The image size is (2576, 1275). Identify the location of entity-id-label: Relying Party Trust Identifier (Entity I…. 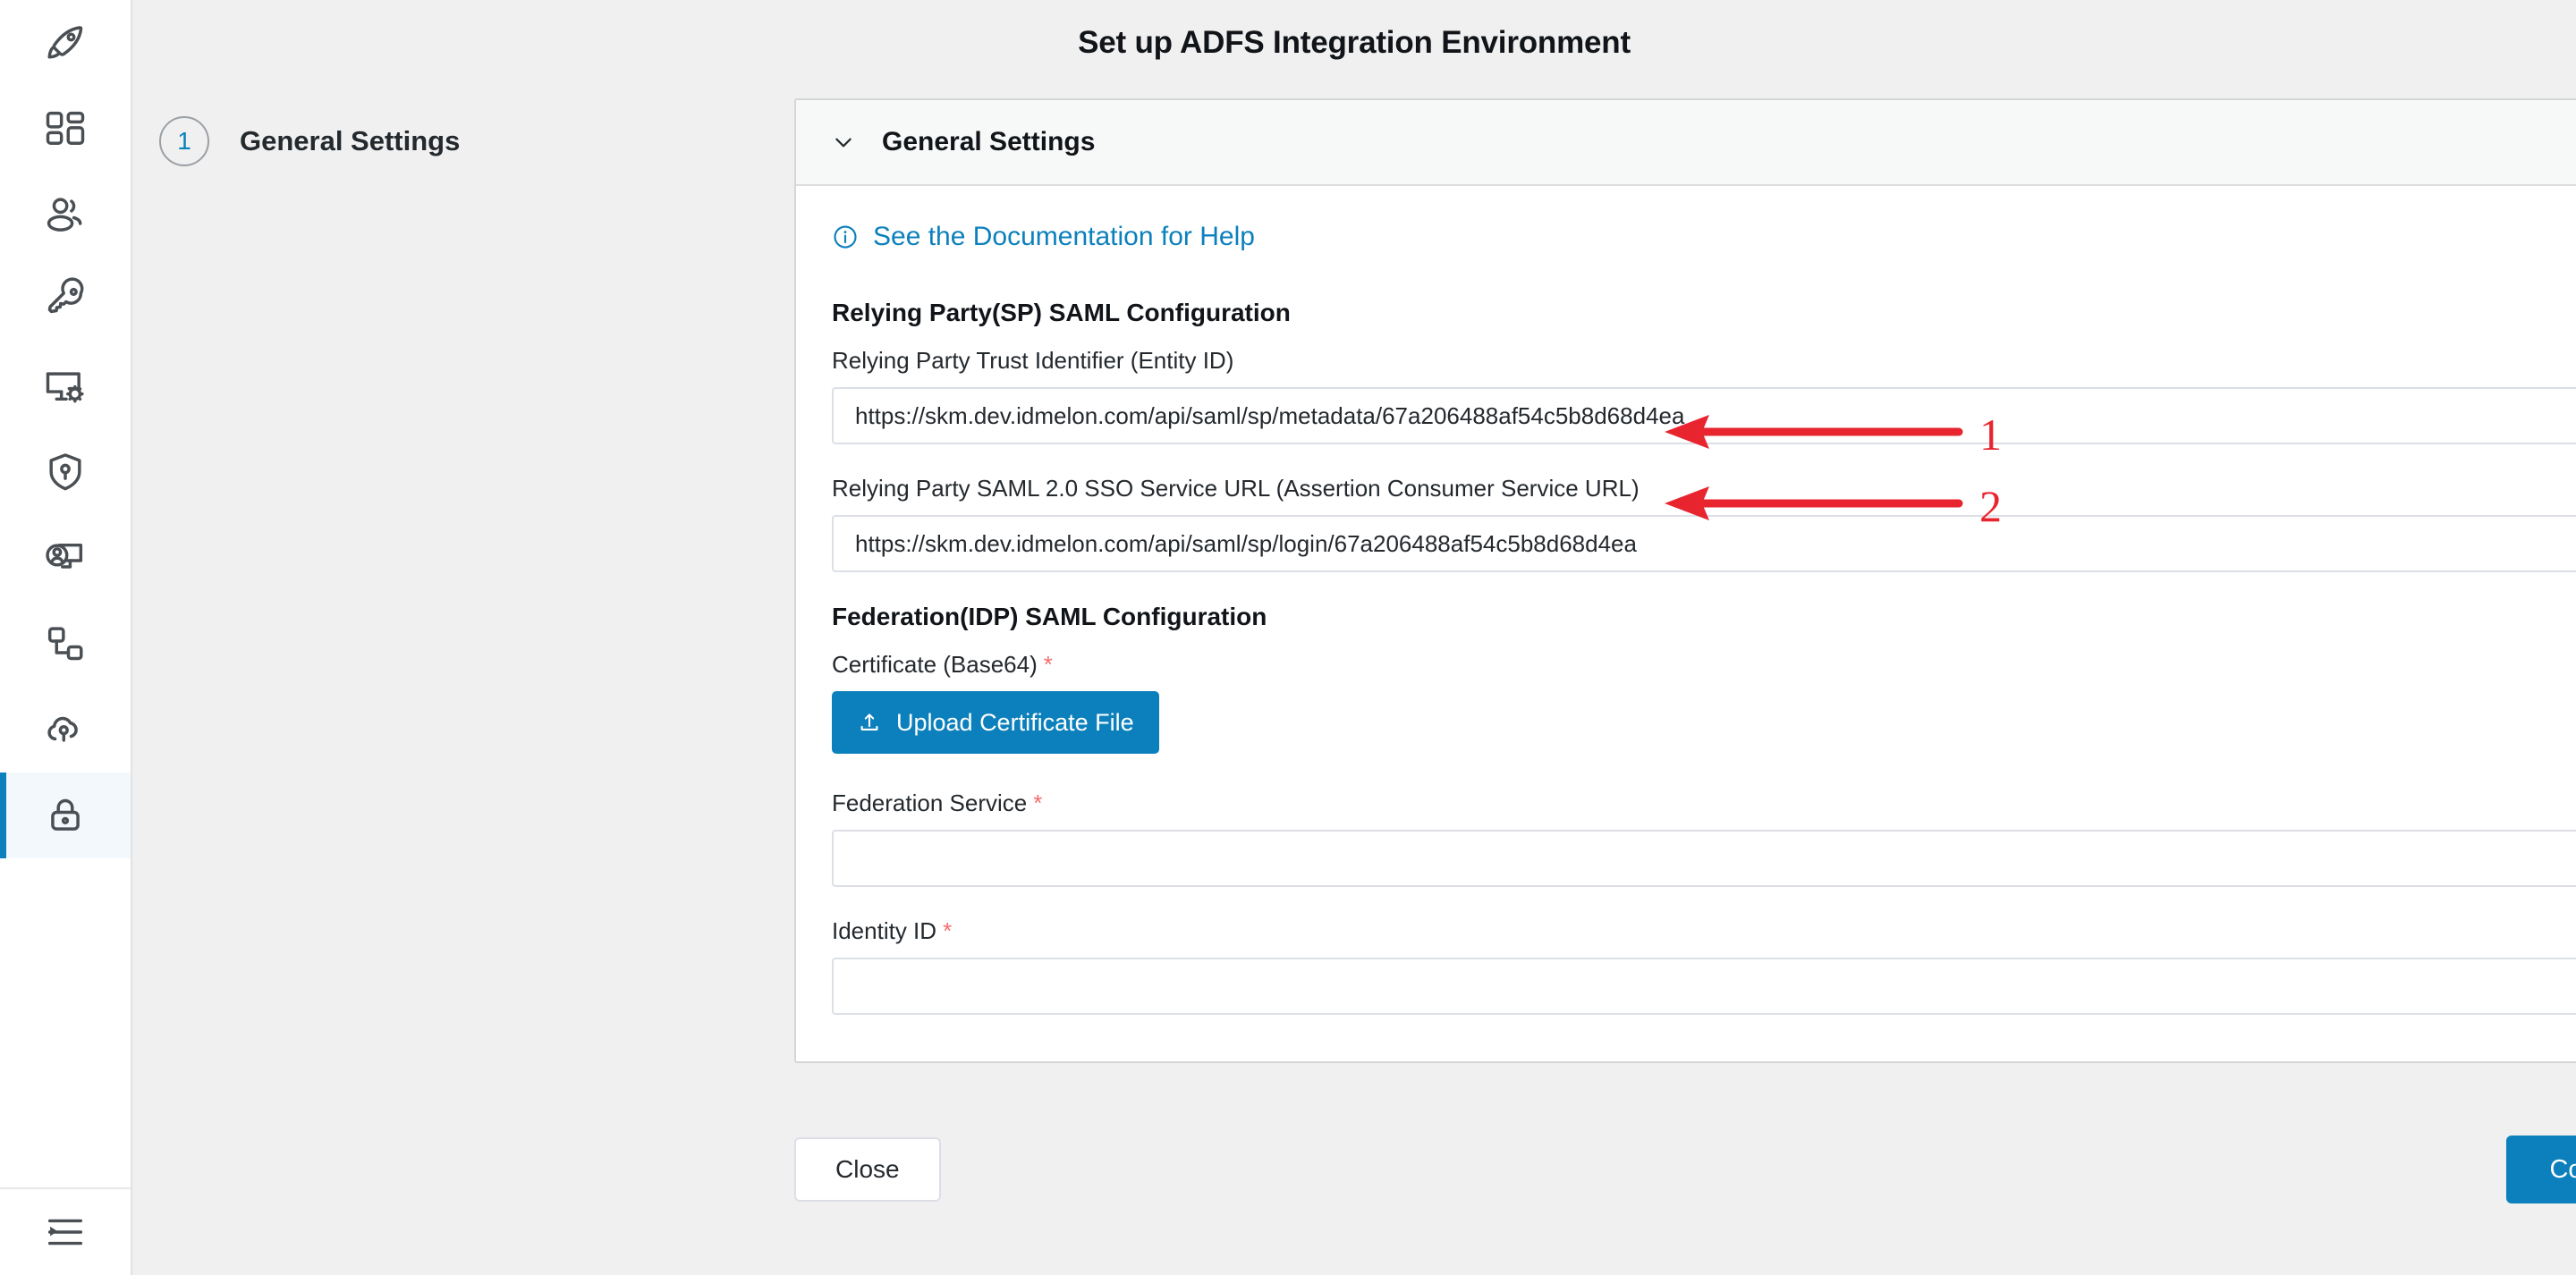
(1704, 361).